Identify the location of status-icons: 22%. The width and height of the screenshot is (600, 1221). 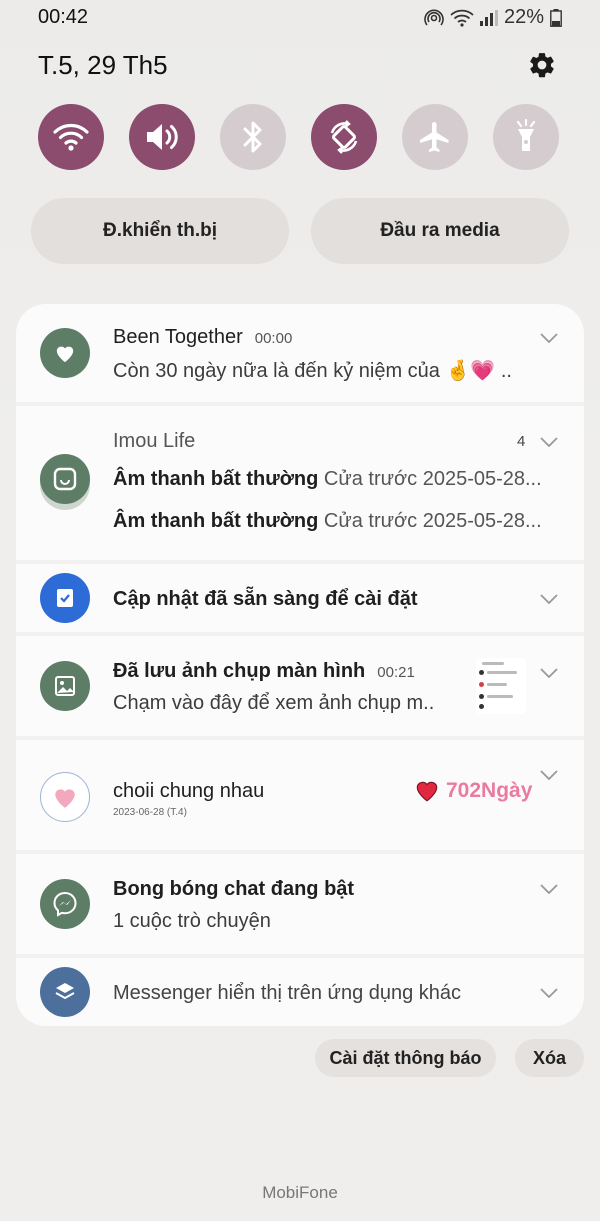
(493, 17).